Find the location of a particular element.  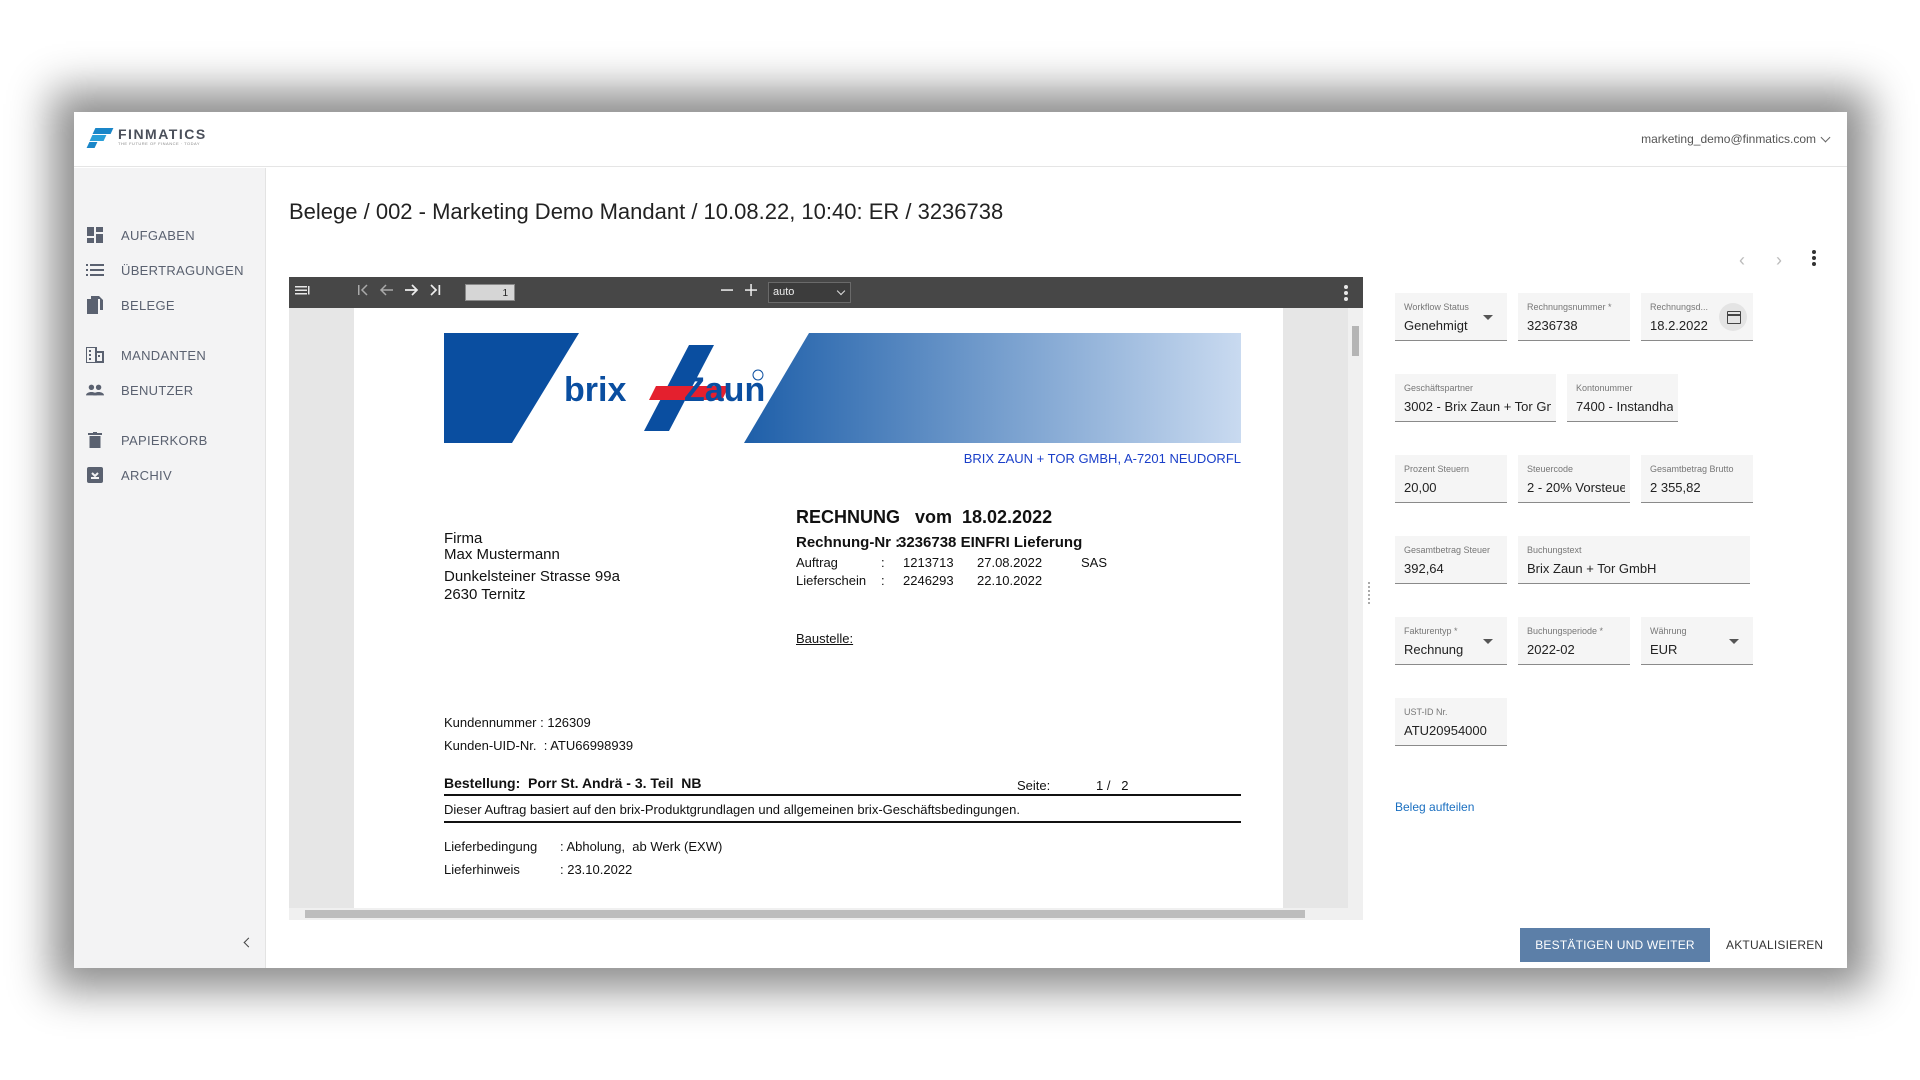

zoom-select: auto is located at coordinates (809, 292).